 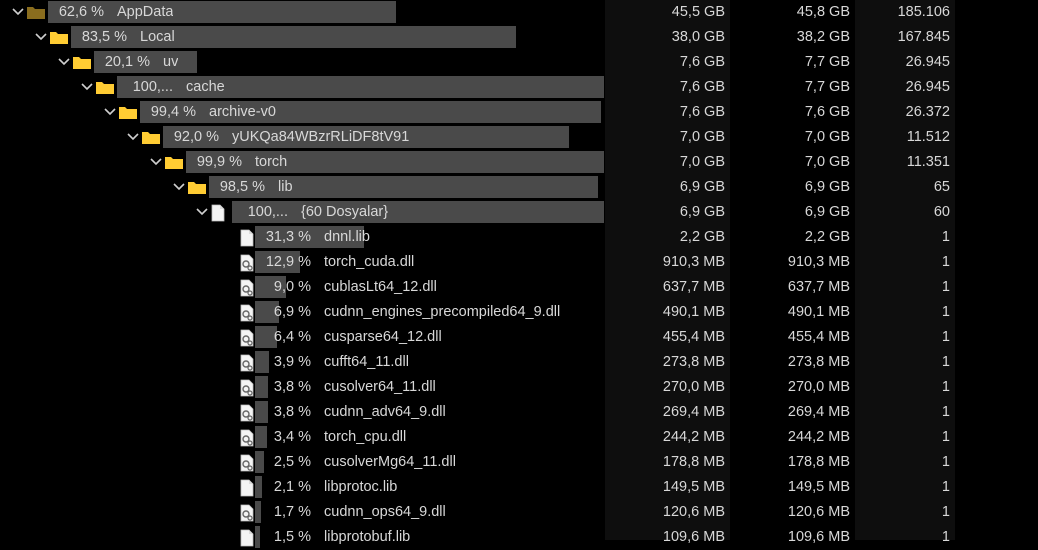 What do you see at coordinates (345, 212) in the screenshot?
I see `item-name: {60 Dosyalar}` at bounding box center [345, 212].